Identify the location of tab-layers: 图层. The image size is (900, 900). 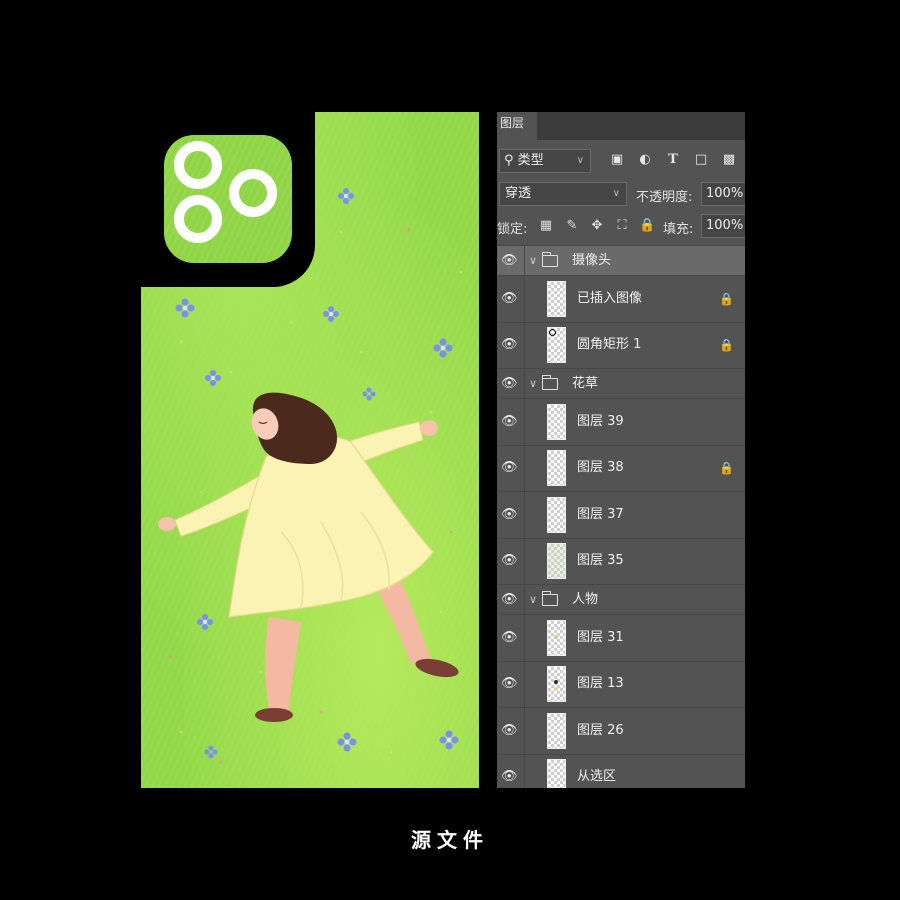
(517, 126).